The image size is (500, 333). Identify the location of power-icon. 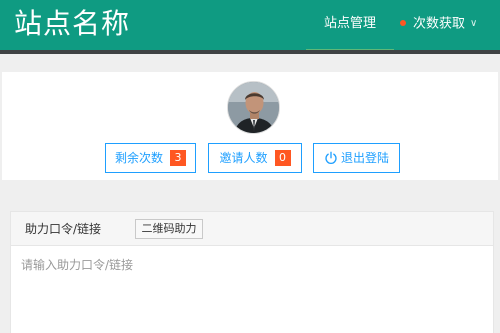
(331, 157).